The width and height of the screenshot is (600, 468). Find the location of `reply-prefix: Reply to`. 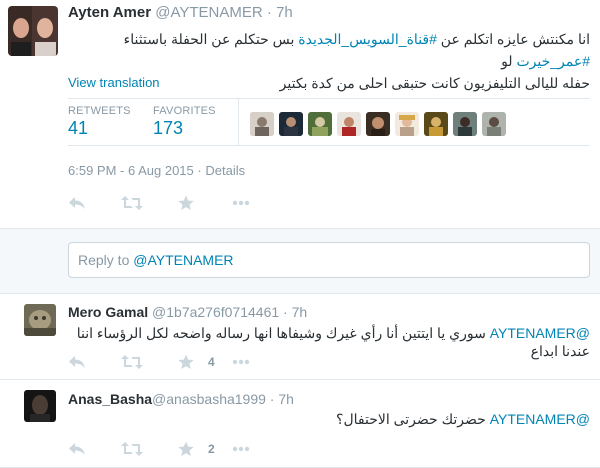

reply-prefix: Reply to is located at coordinates (106, 260).